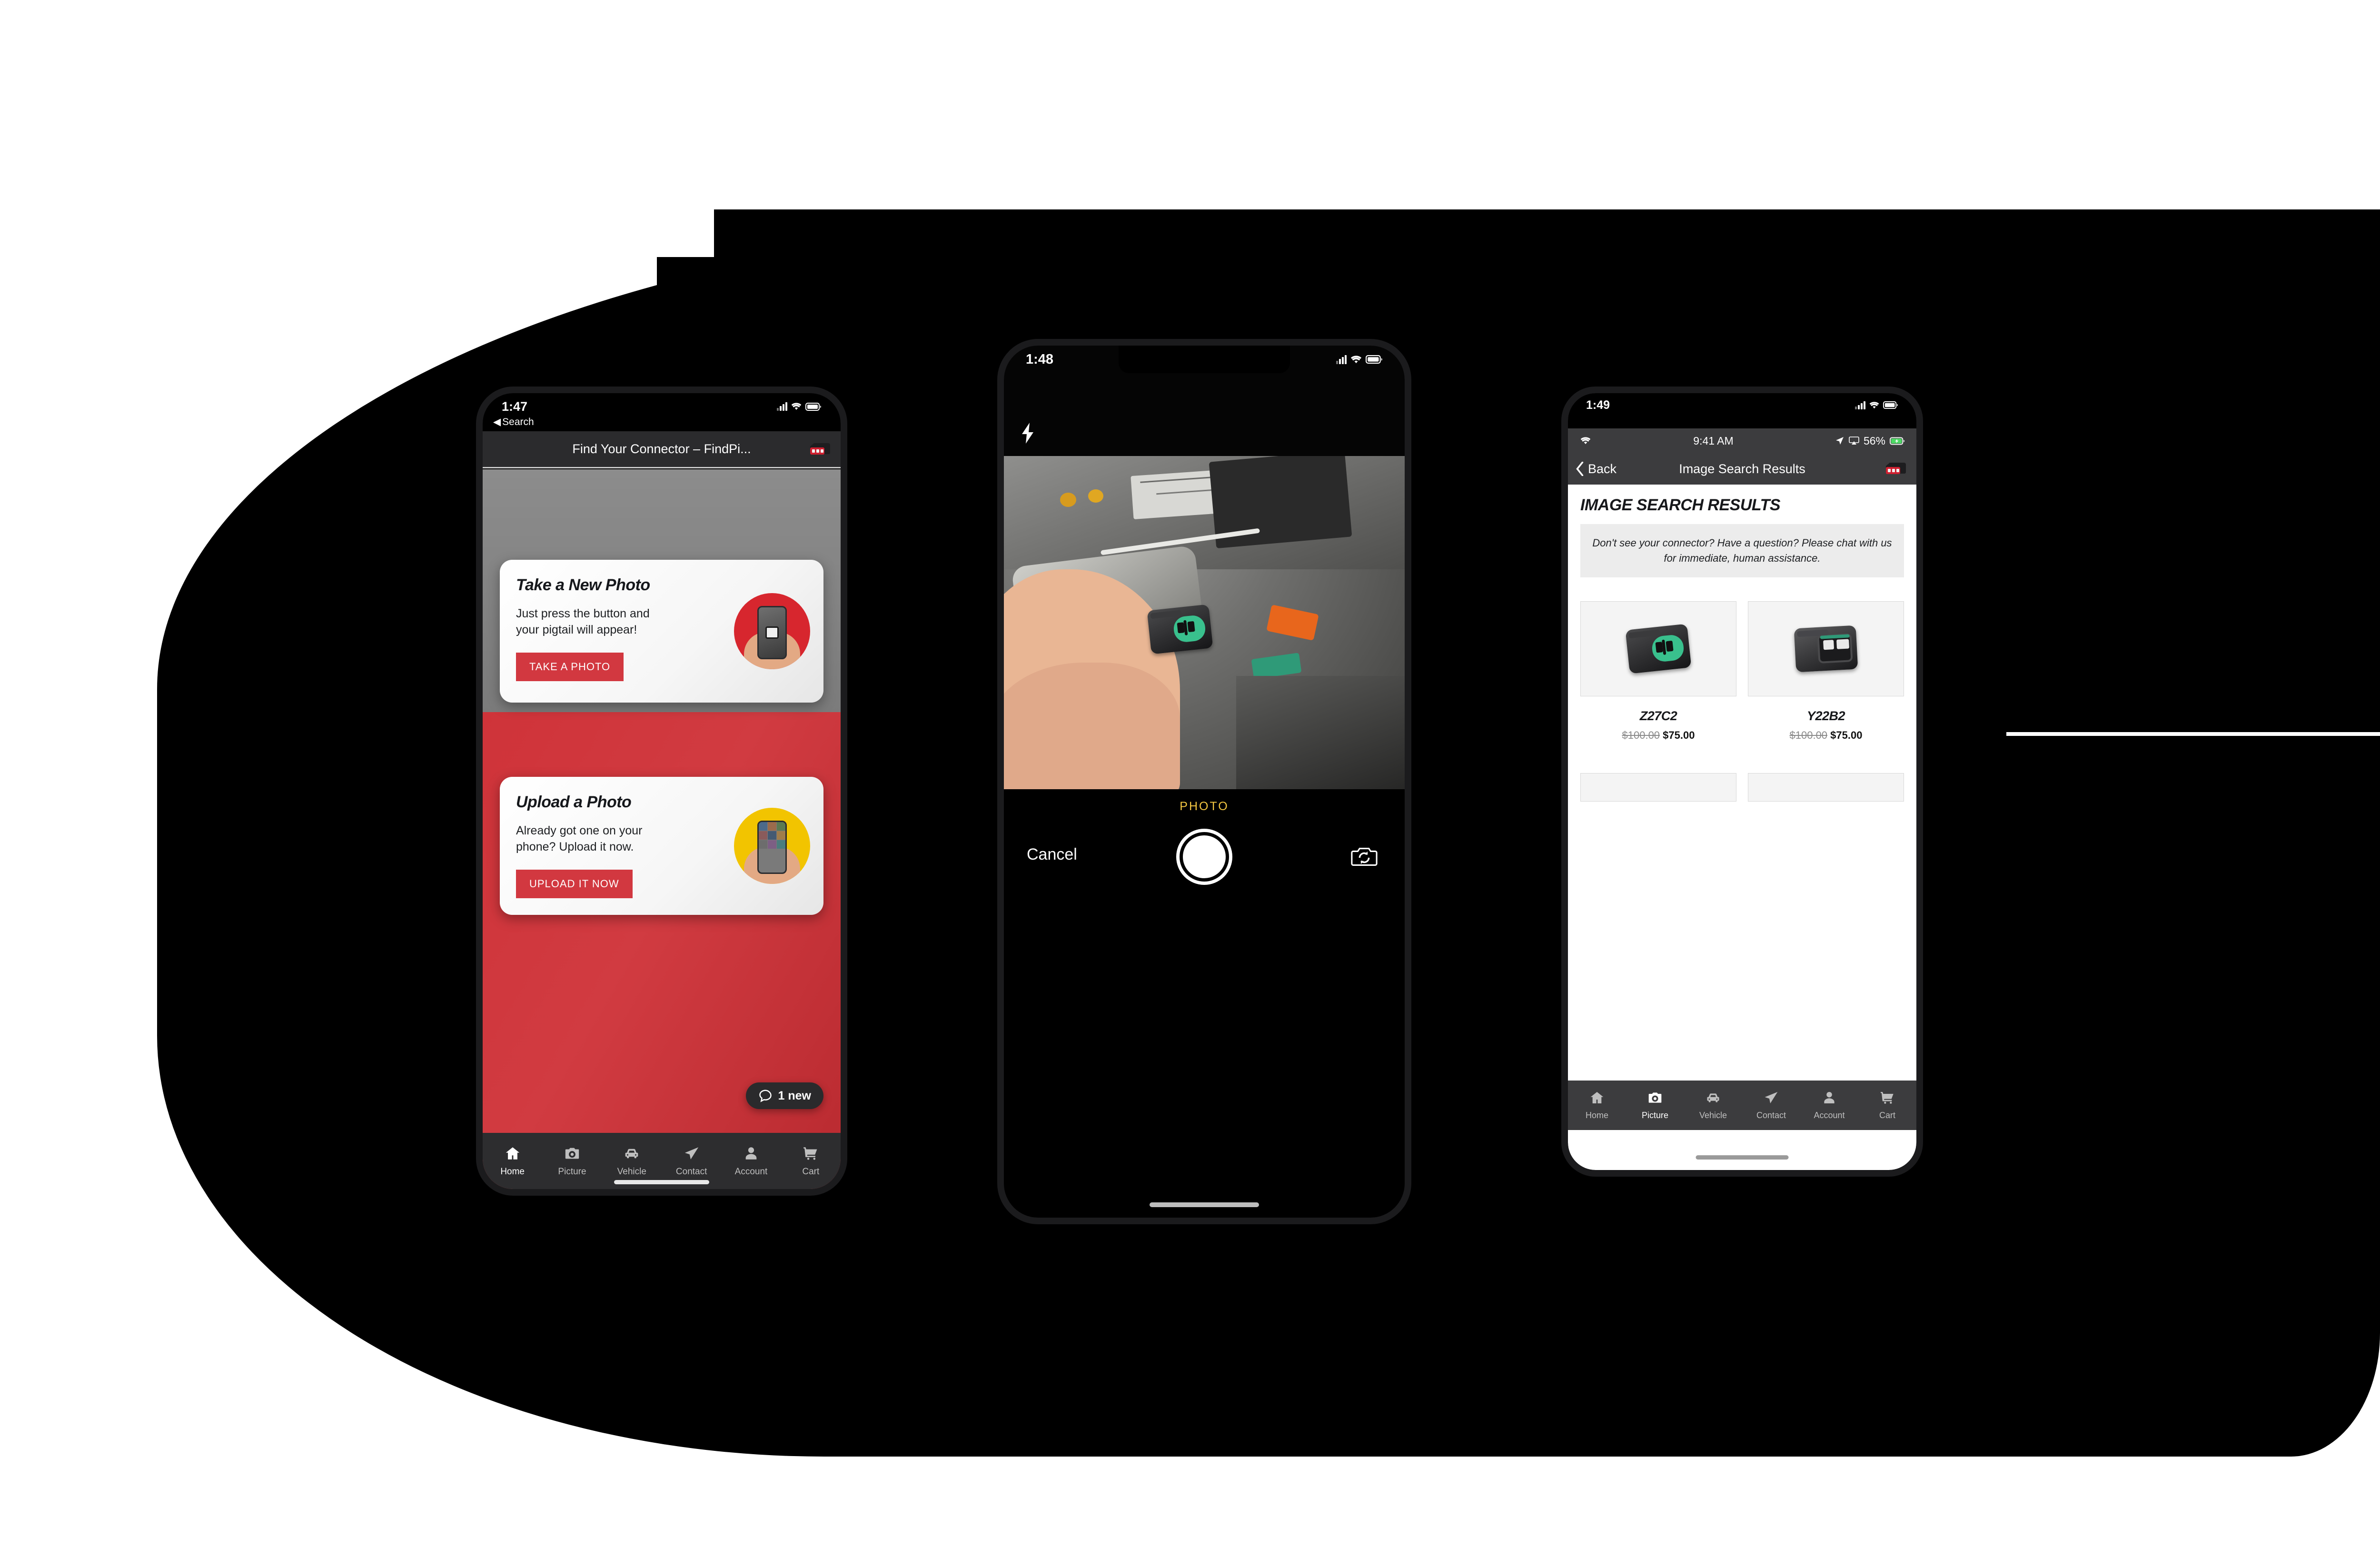 The height and width of the screenshot is (1547, 2380). I want to click on product-card: Z27C2 $100.00 $75.00, so click(1658, 671).